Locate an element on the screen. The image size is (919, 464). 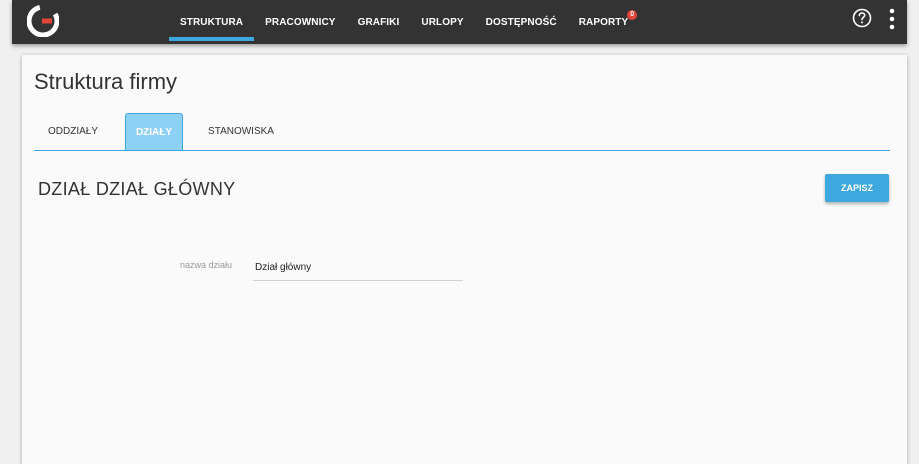
page-title: Struktura firmy is located at coordinates (106, 81).